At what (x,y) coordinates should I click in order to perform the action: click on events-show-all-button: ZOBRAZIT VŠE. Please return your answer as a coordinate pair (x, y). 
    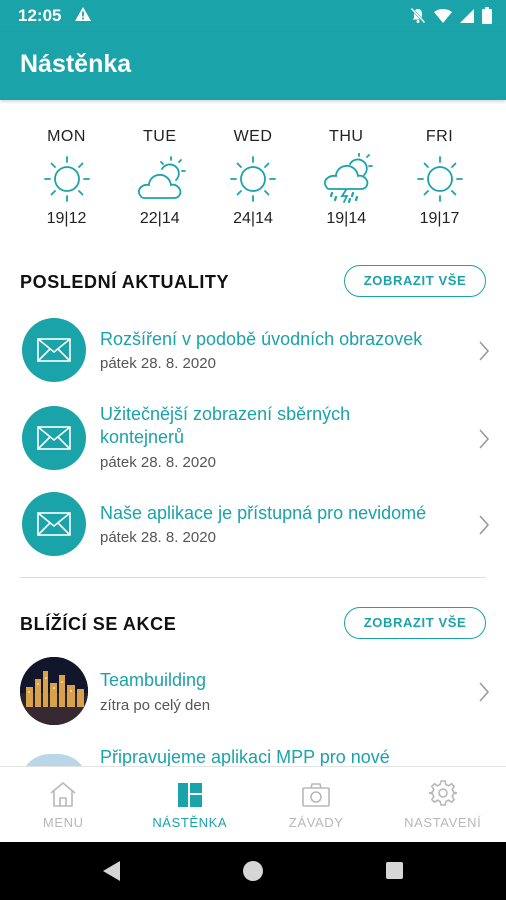
    Looking at the image, I should click on (415, 623).